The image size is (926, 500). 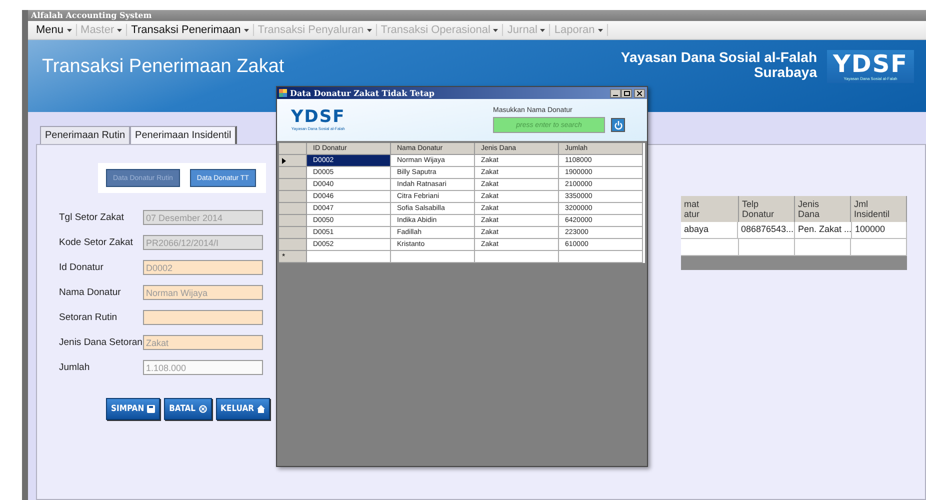 I want to click on maximize-icon, so click(x=627, y=93).